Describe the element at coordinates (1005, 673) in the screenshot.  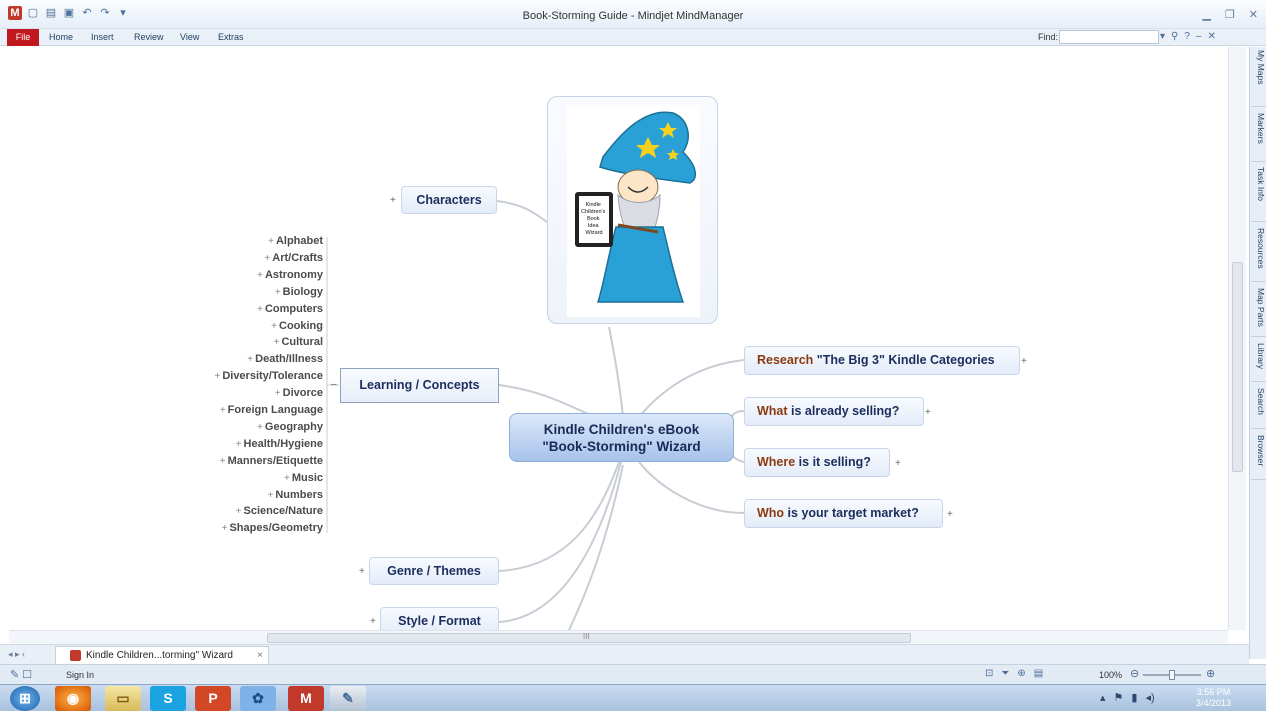
I see `filter-icon: ⏷` at that location.